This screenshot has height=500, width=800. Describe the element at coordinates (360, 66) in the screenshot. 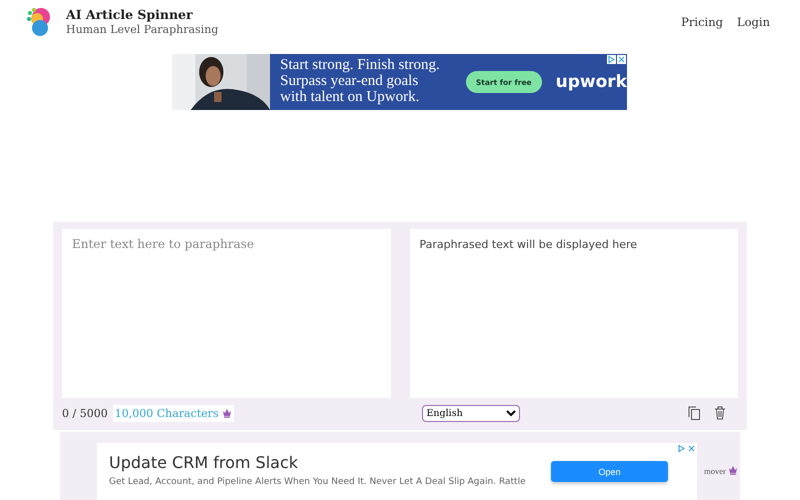

I see `ad-headline: Start strong. Finish strong.` at that location.